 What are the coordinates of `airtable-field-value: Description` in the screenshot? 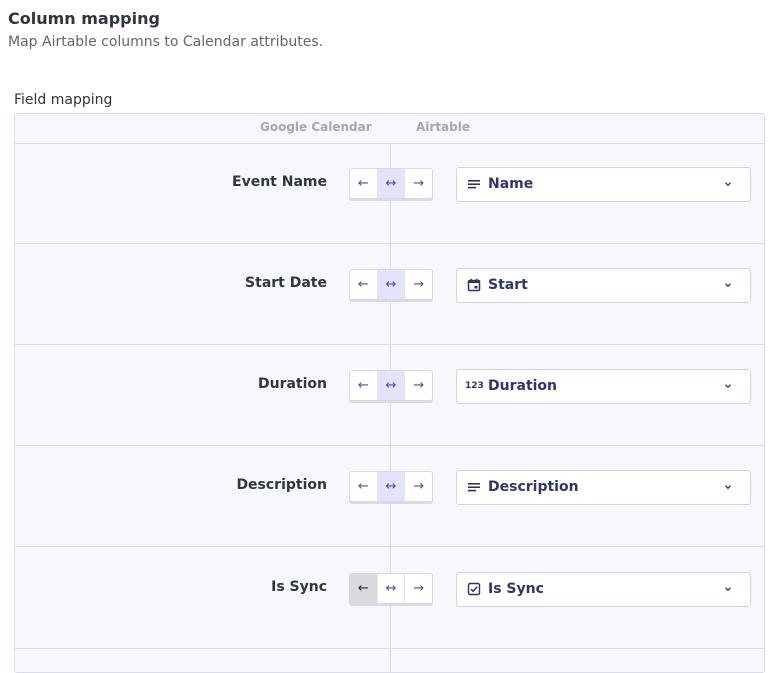 It's located at (533, 487).